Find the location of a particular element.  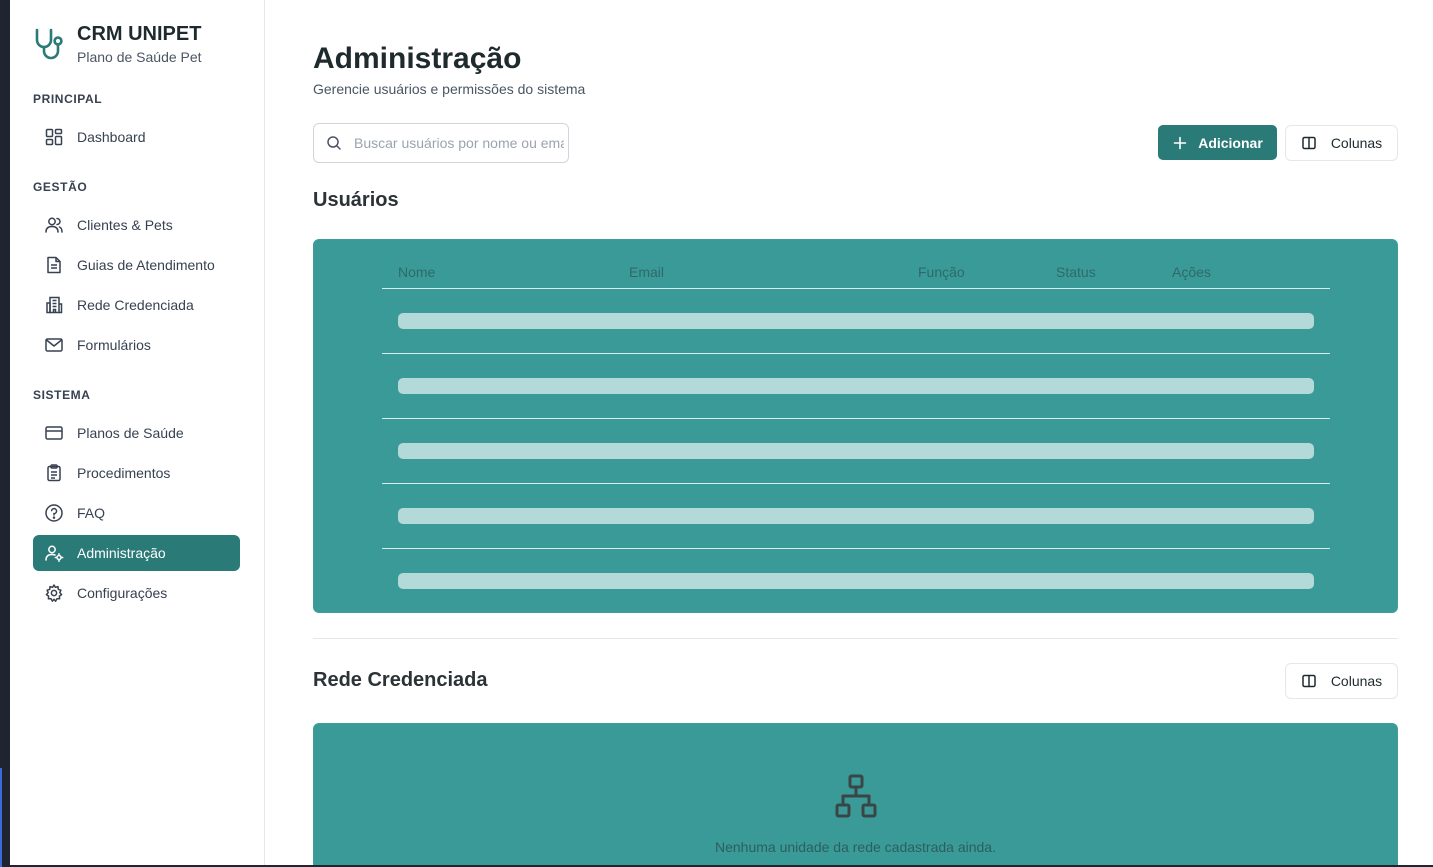

section-title-sistema: SISTEMA is located at coordinates (62, 395).